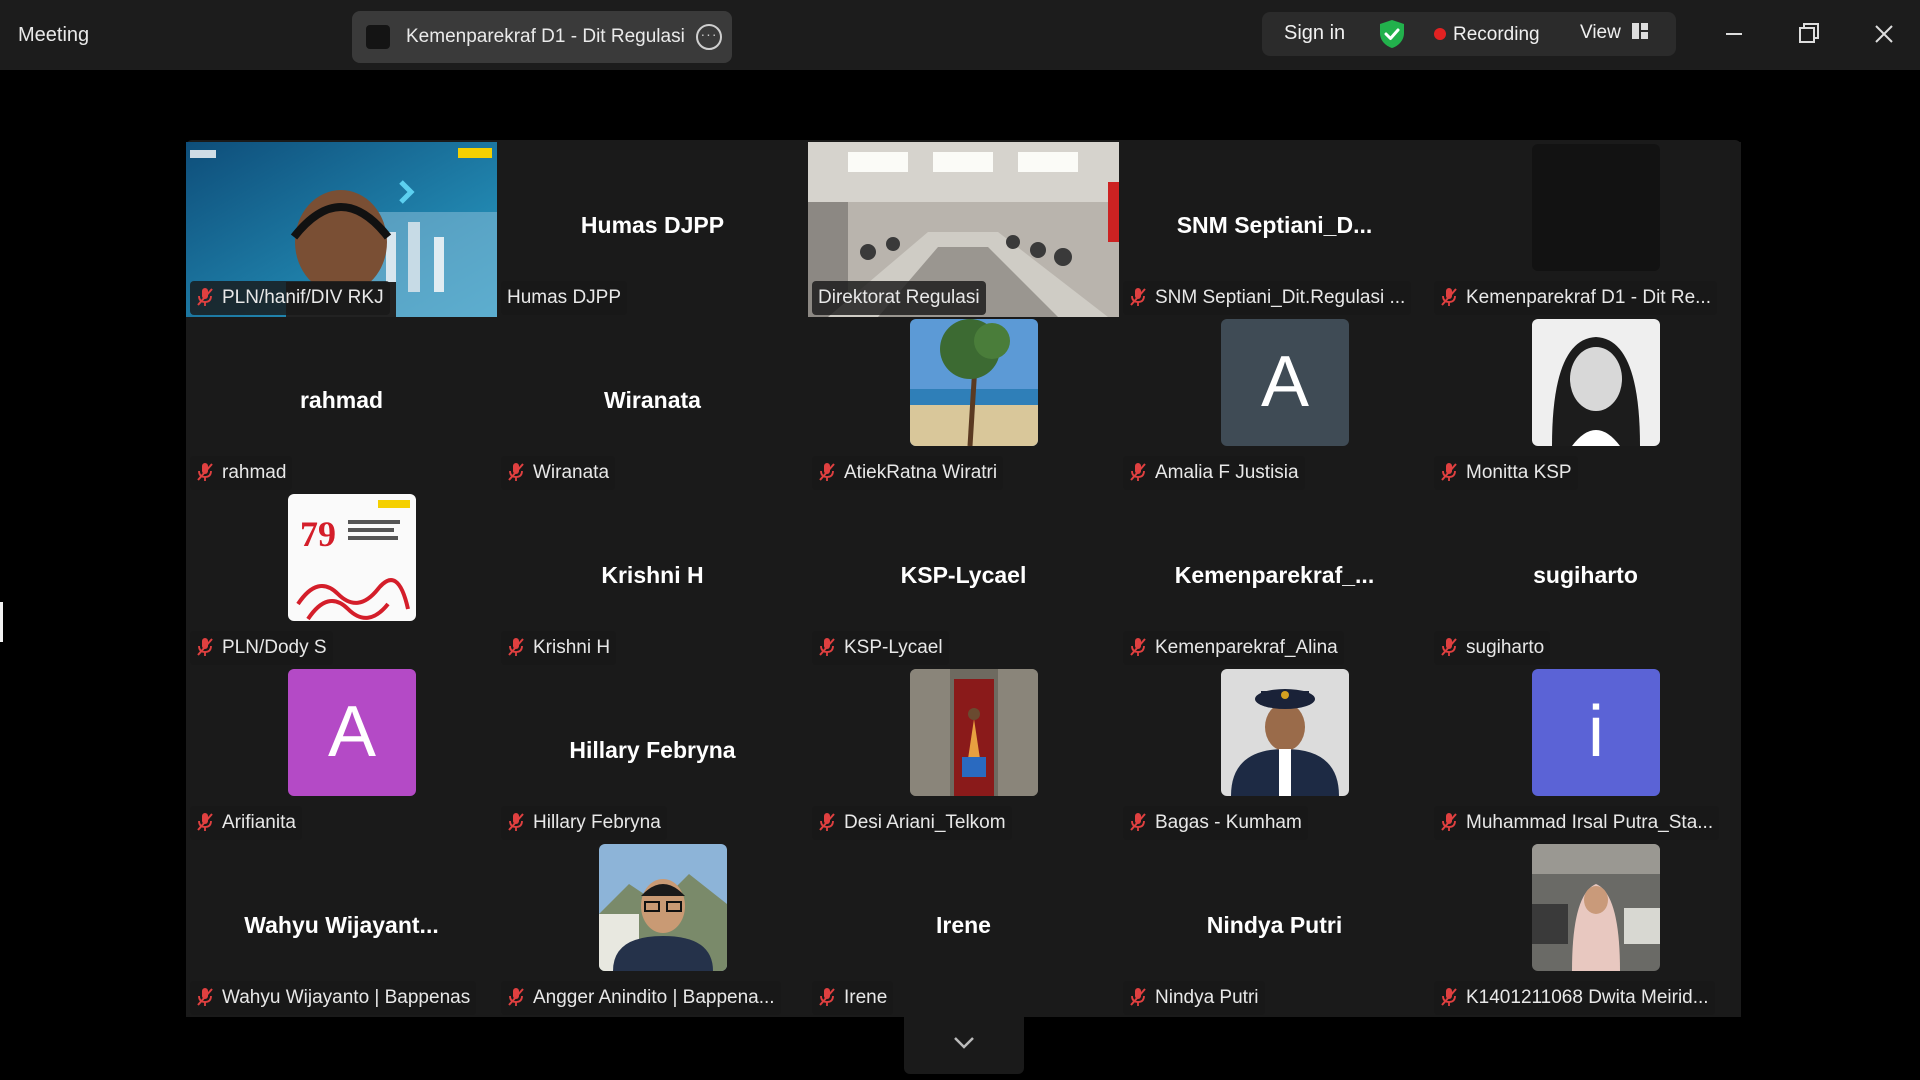  I want to click on meeting-info-button: Kemenparekraf D1 - Dit Regulasi ···, so click(542, 37).